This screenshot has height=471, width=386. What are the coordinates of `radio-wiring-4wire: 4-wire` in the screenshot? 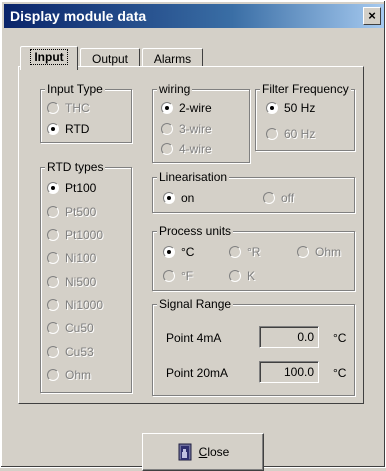 It's located at (186, 149).